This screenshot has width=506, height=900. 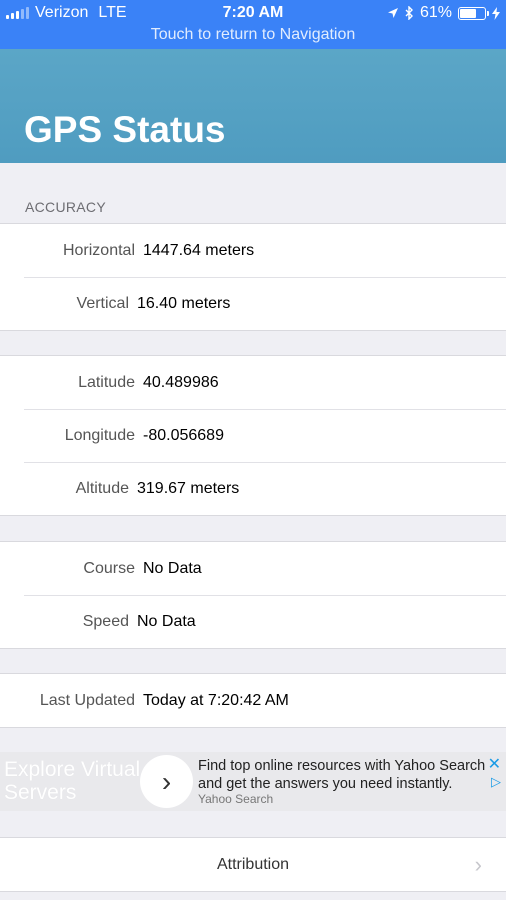 What do you see at coordinates (473, 13) in the screenshot?
I see `battery-icon` at bounding box center [473, 13].